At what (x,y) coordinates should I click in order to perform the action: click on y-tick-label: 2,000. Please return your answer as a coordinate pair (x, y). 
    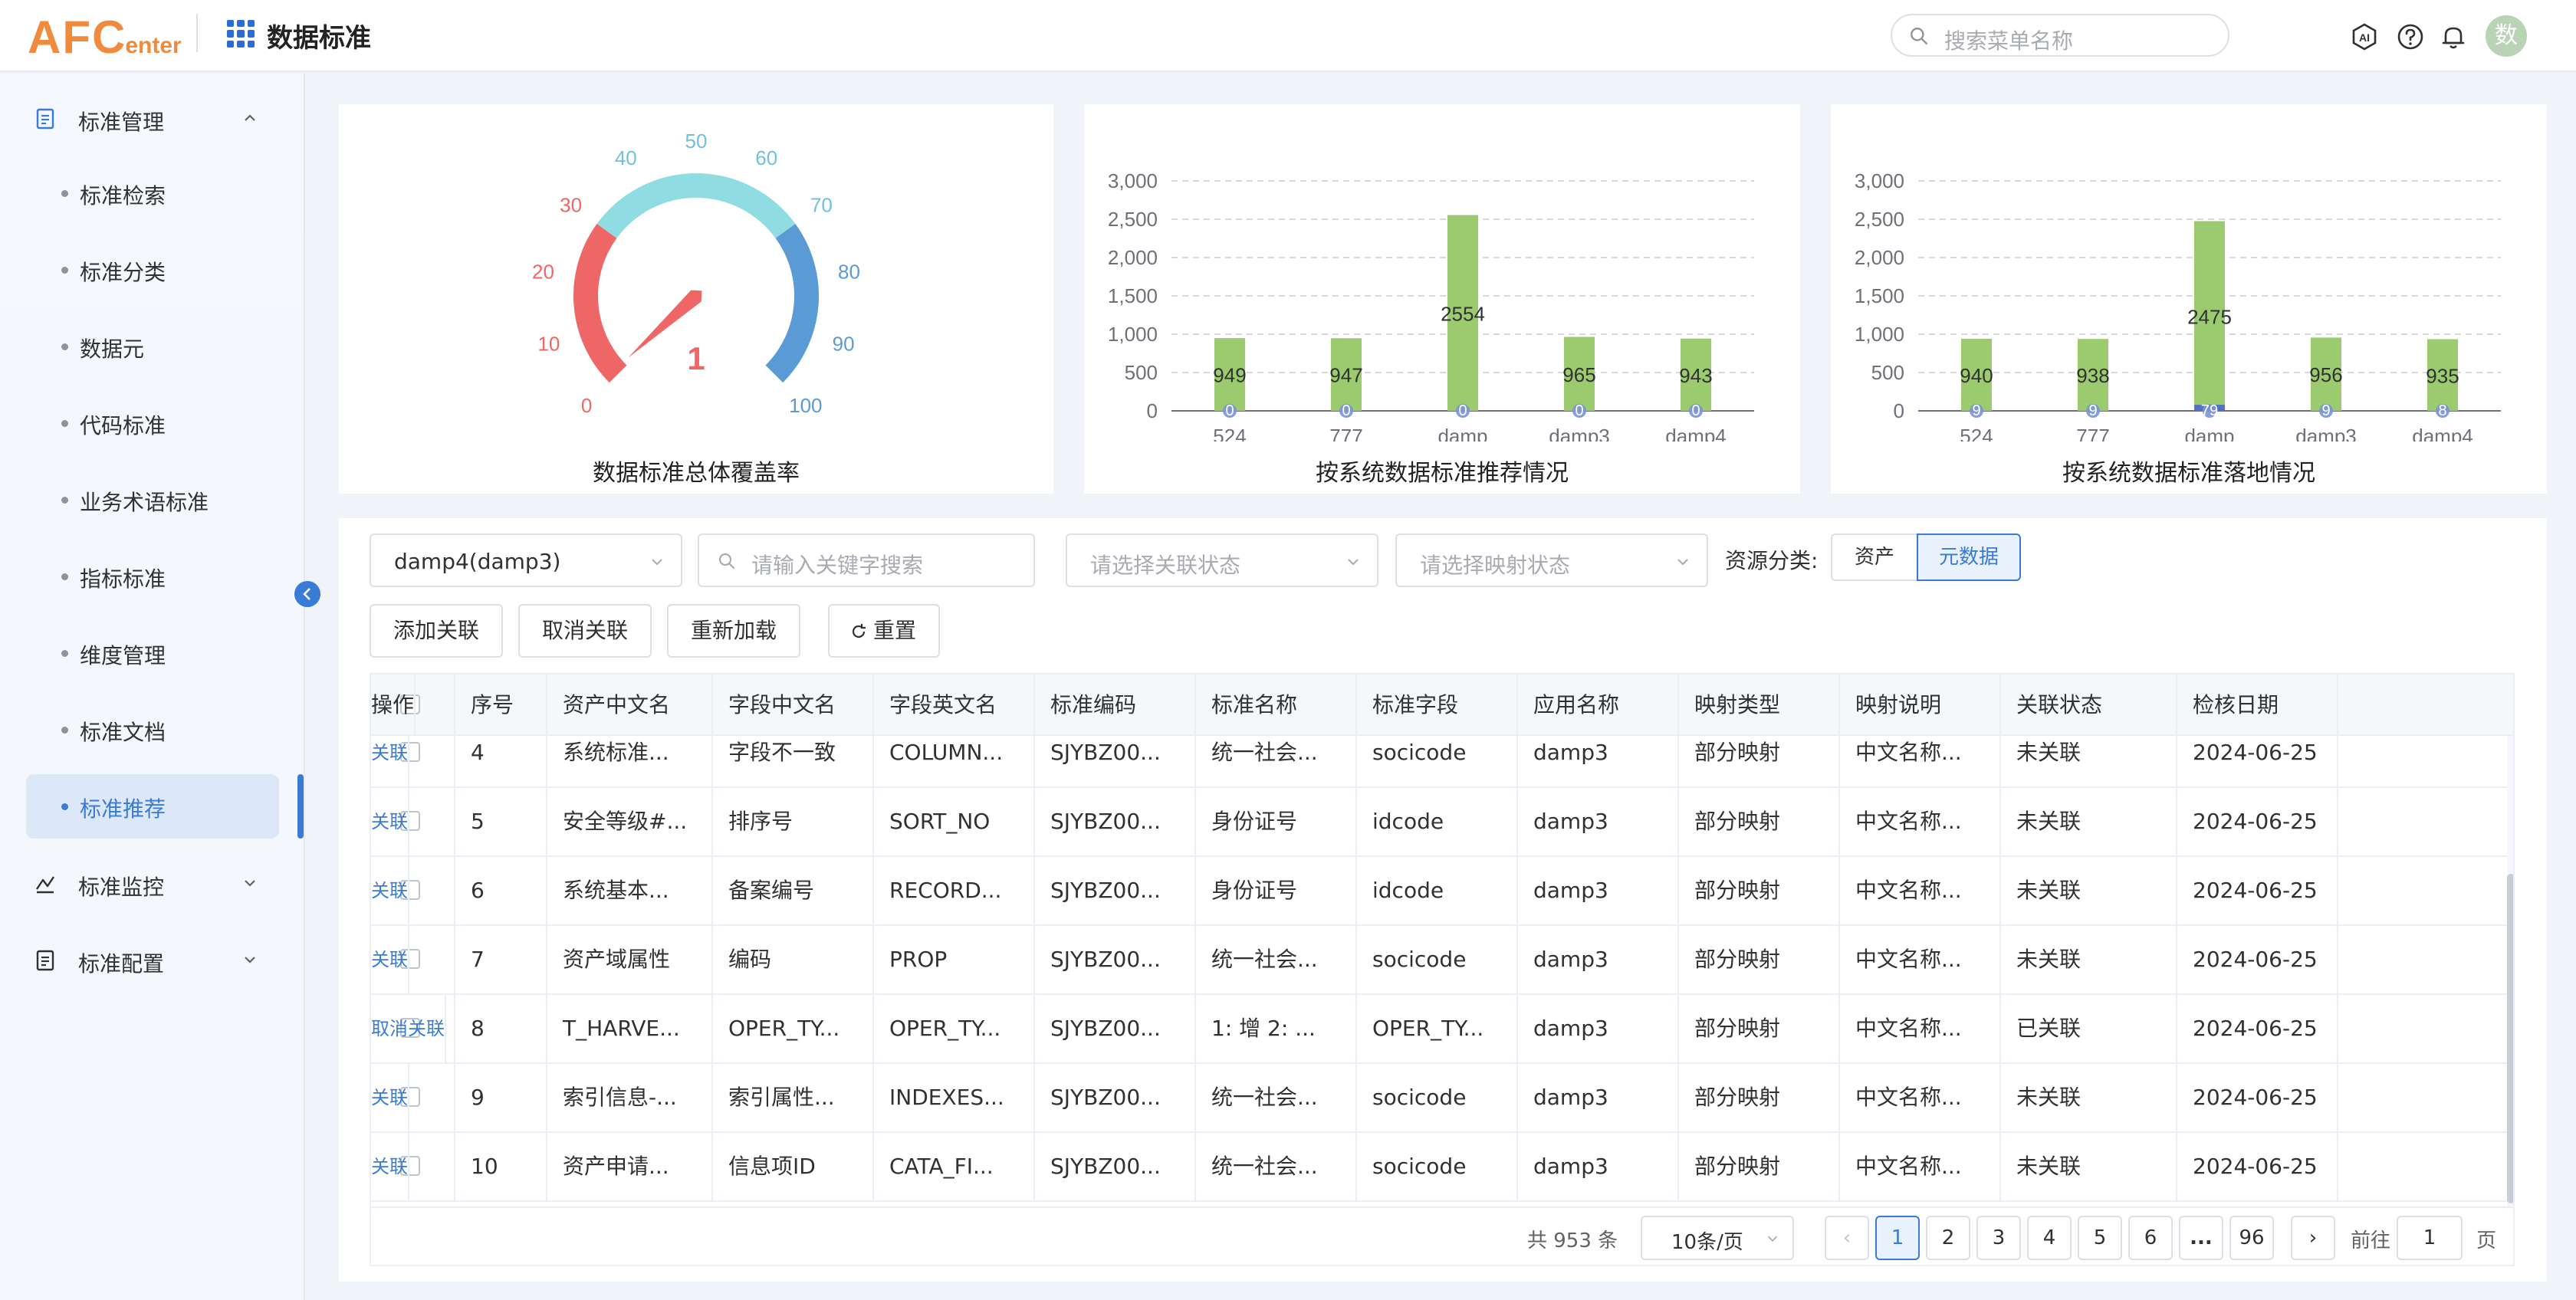
    Looking at the image, I should click on (1880, 257).